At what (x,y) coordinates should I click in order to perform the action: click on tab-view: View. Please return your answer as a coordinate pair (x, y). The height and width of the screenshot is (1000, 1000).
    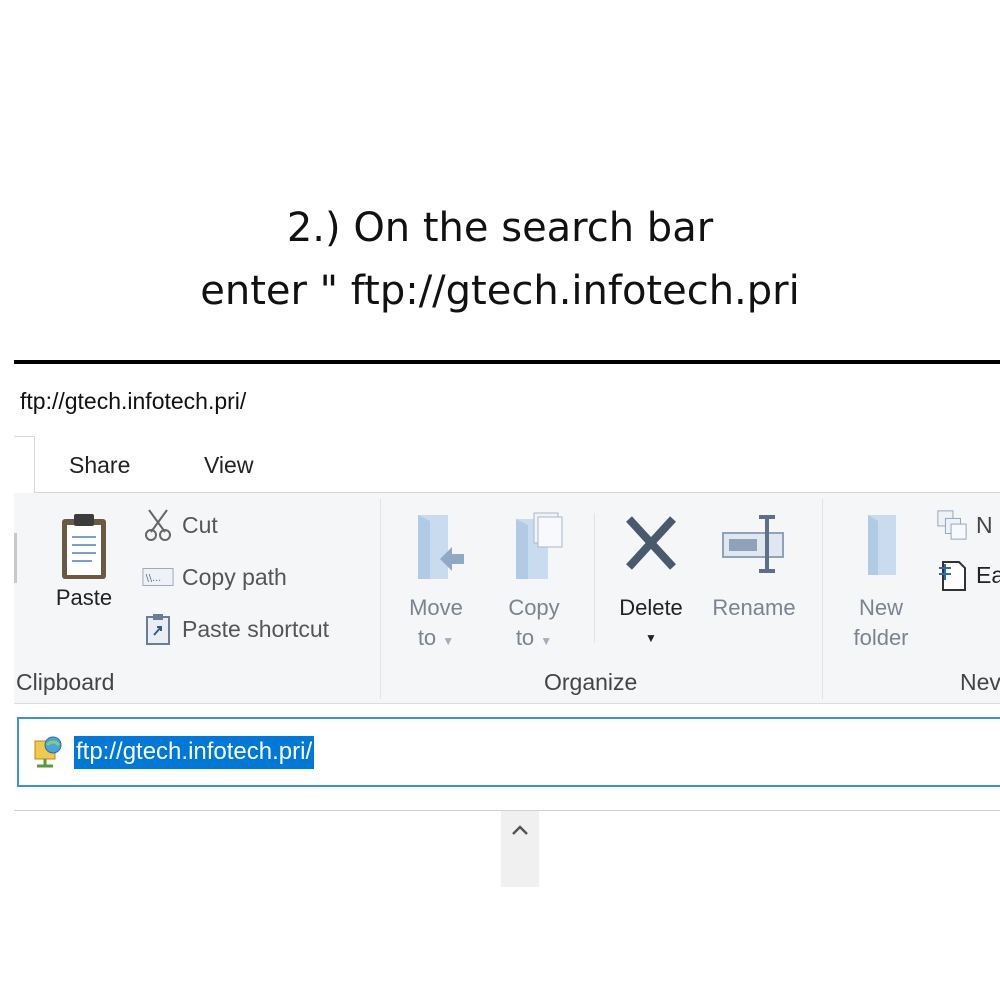
    Looking at the image, I should click on (228, 465).